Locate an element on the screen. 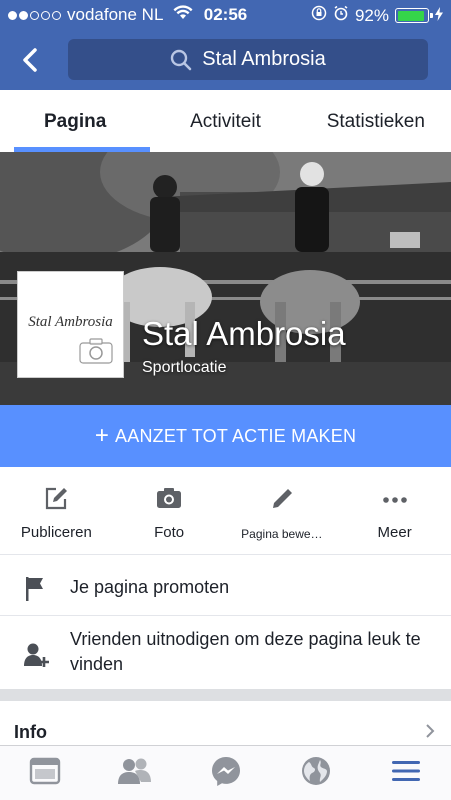 This screenshot has height=800, width=451. tab-friends is located at coordinates (135, 773).